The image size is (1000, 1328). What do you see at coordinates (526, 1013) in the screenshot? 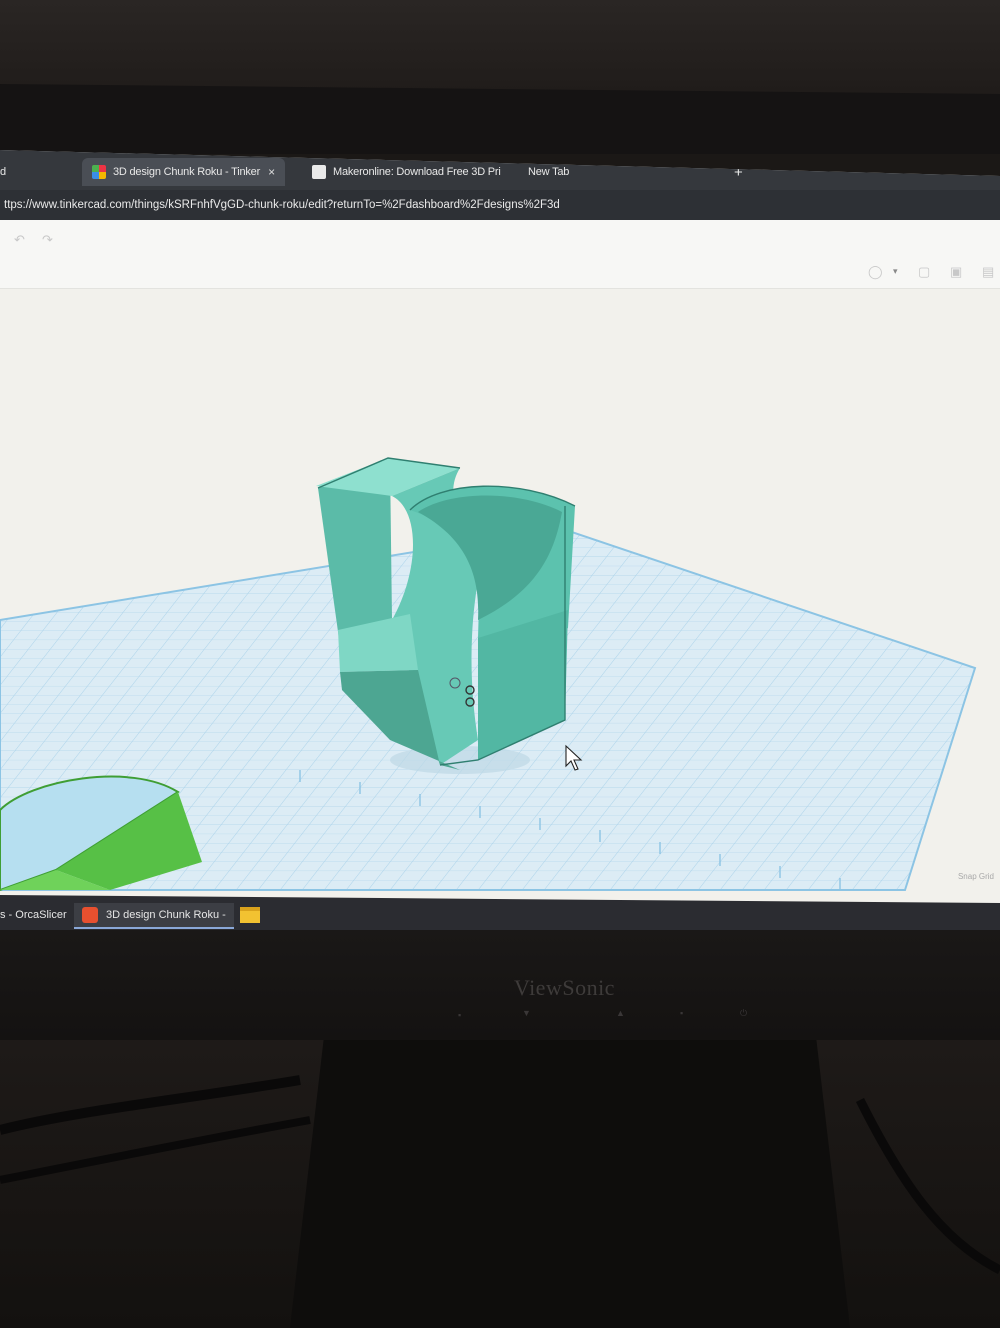
I see `monitor-button-icon: ▼` at bounding box center [526, 1013].